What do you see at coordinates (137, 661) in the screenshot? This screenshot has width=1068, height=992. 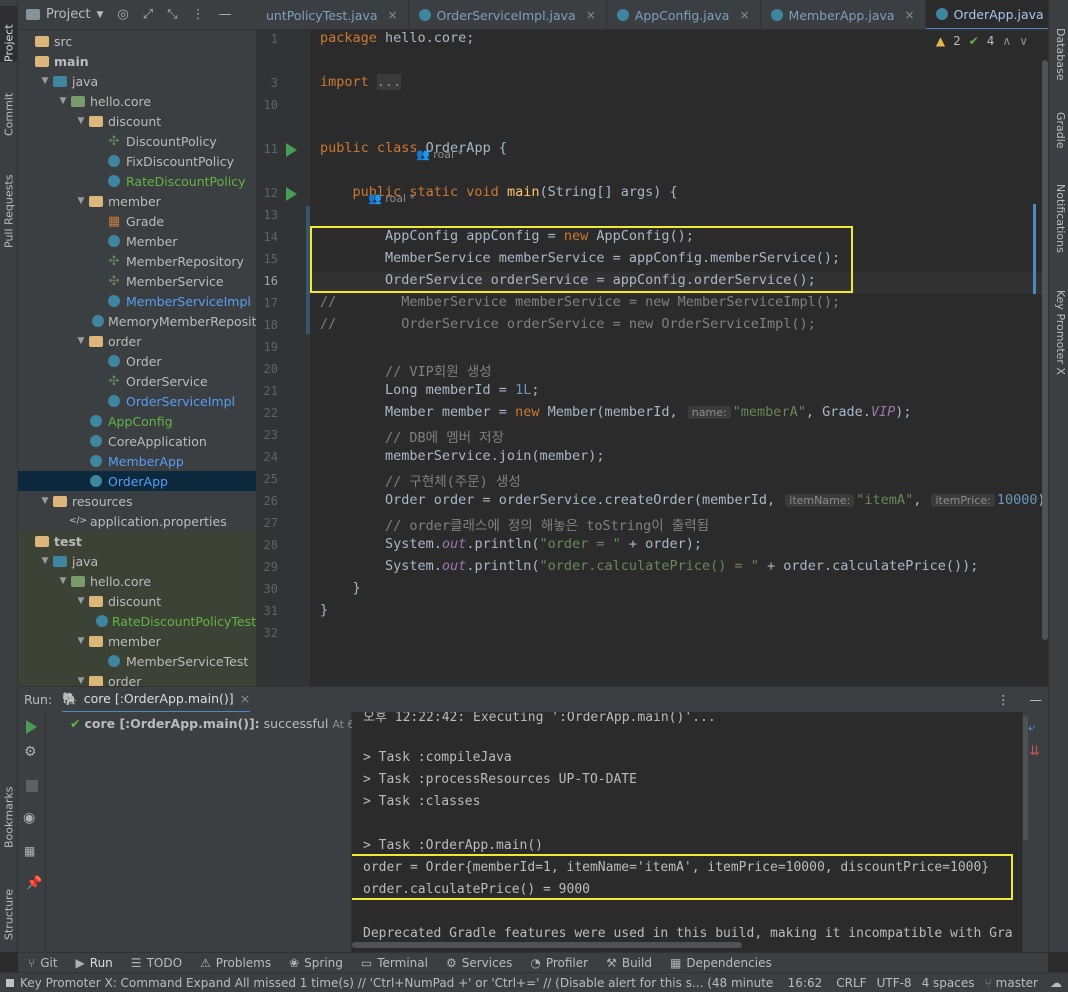 I see `tree-item: MemberServiceTest` at bounding box center [137, 661].